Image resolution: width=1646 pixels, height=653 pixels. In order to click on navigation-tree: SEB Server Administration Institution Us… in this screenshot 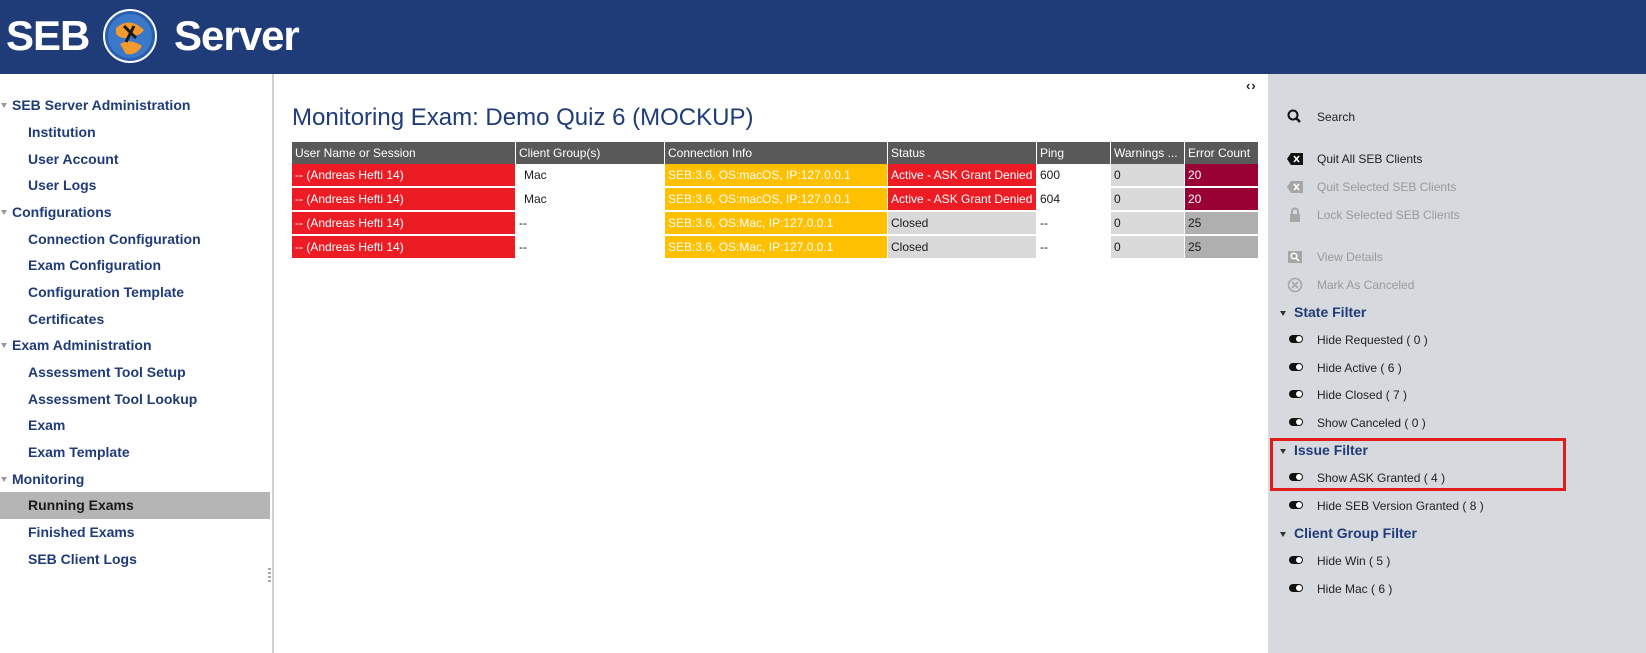, I will do `click(137, 363)`.